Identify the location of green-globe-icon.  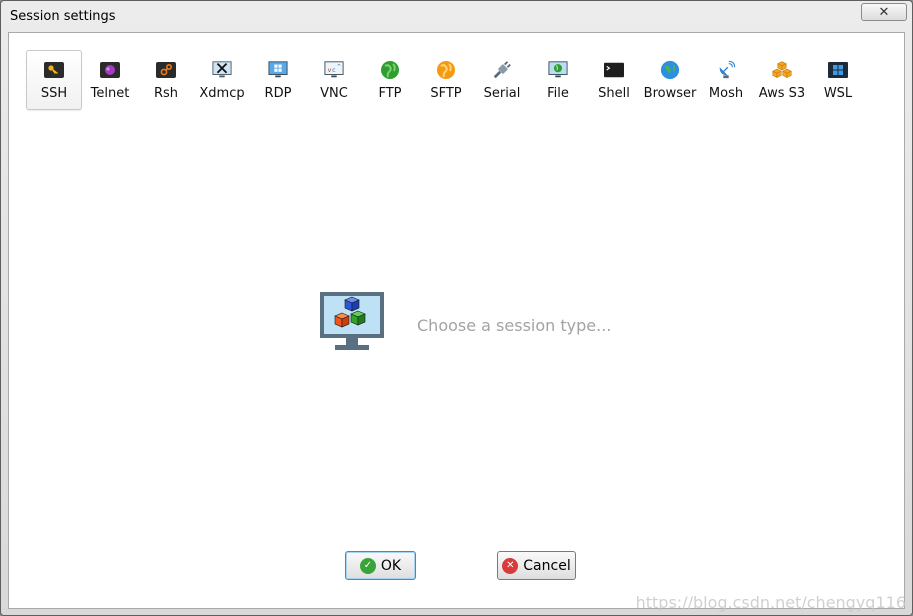
(390, 70).